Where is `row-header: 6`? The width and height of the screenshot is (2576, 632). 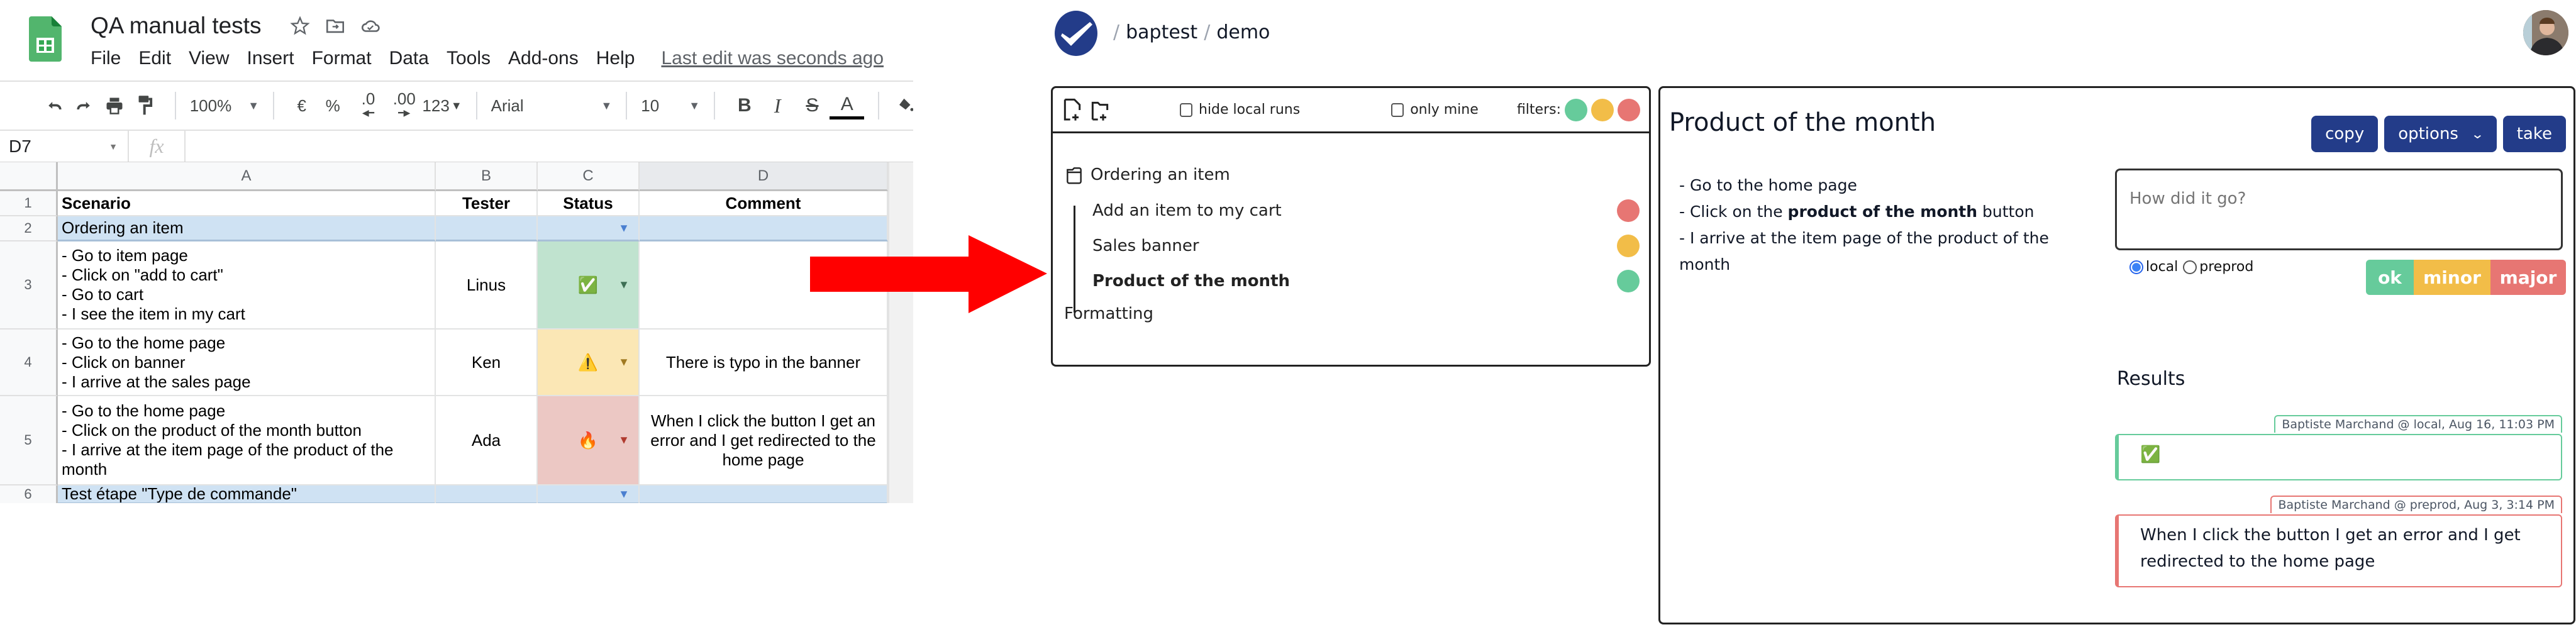 row-header: 6 is located at coordinates (29, 494).